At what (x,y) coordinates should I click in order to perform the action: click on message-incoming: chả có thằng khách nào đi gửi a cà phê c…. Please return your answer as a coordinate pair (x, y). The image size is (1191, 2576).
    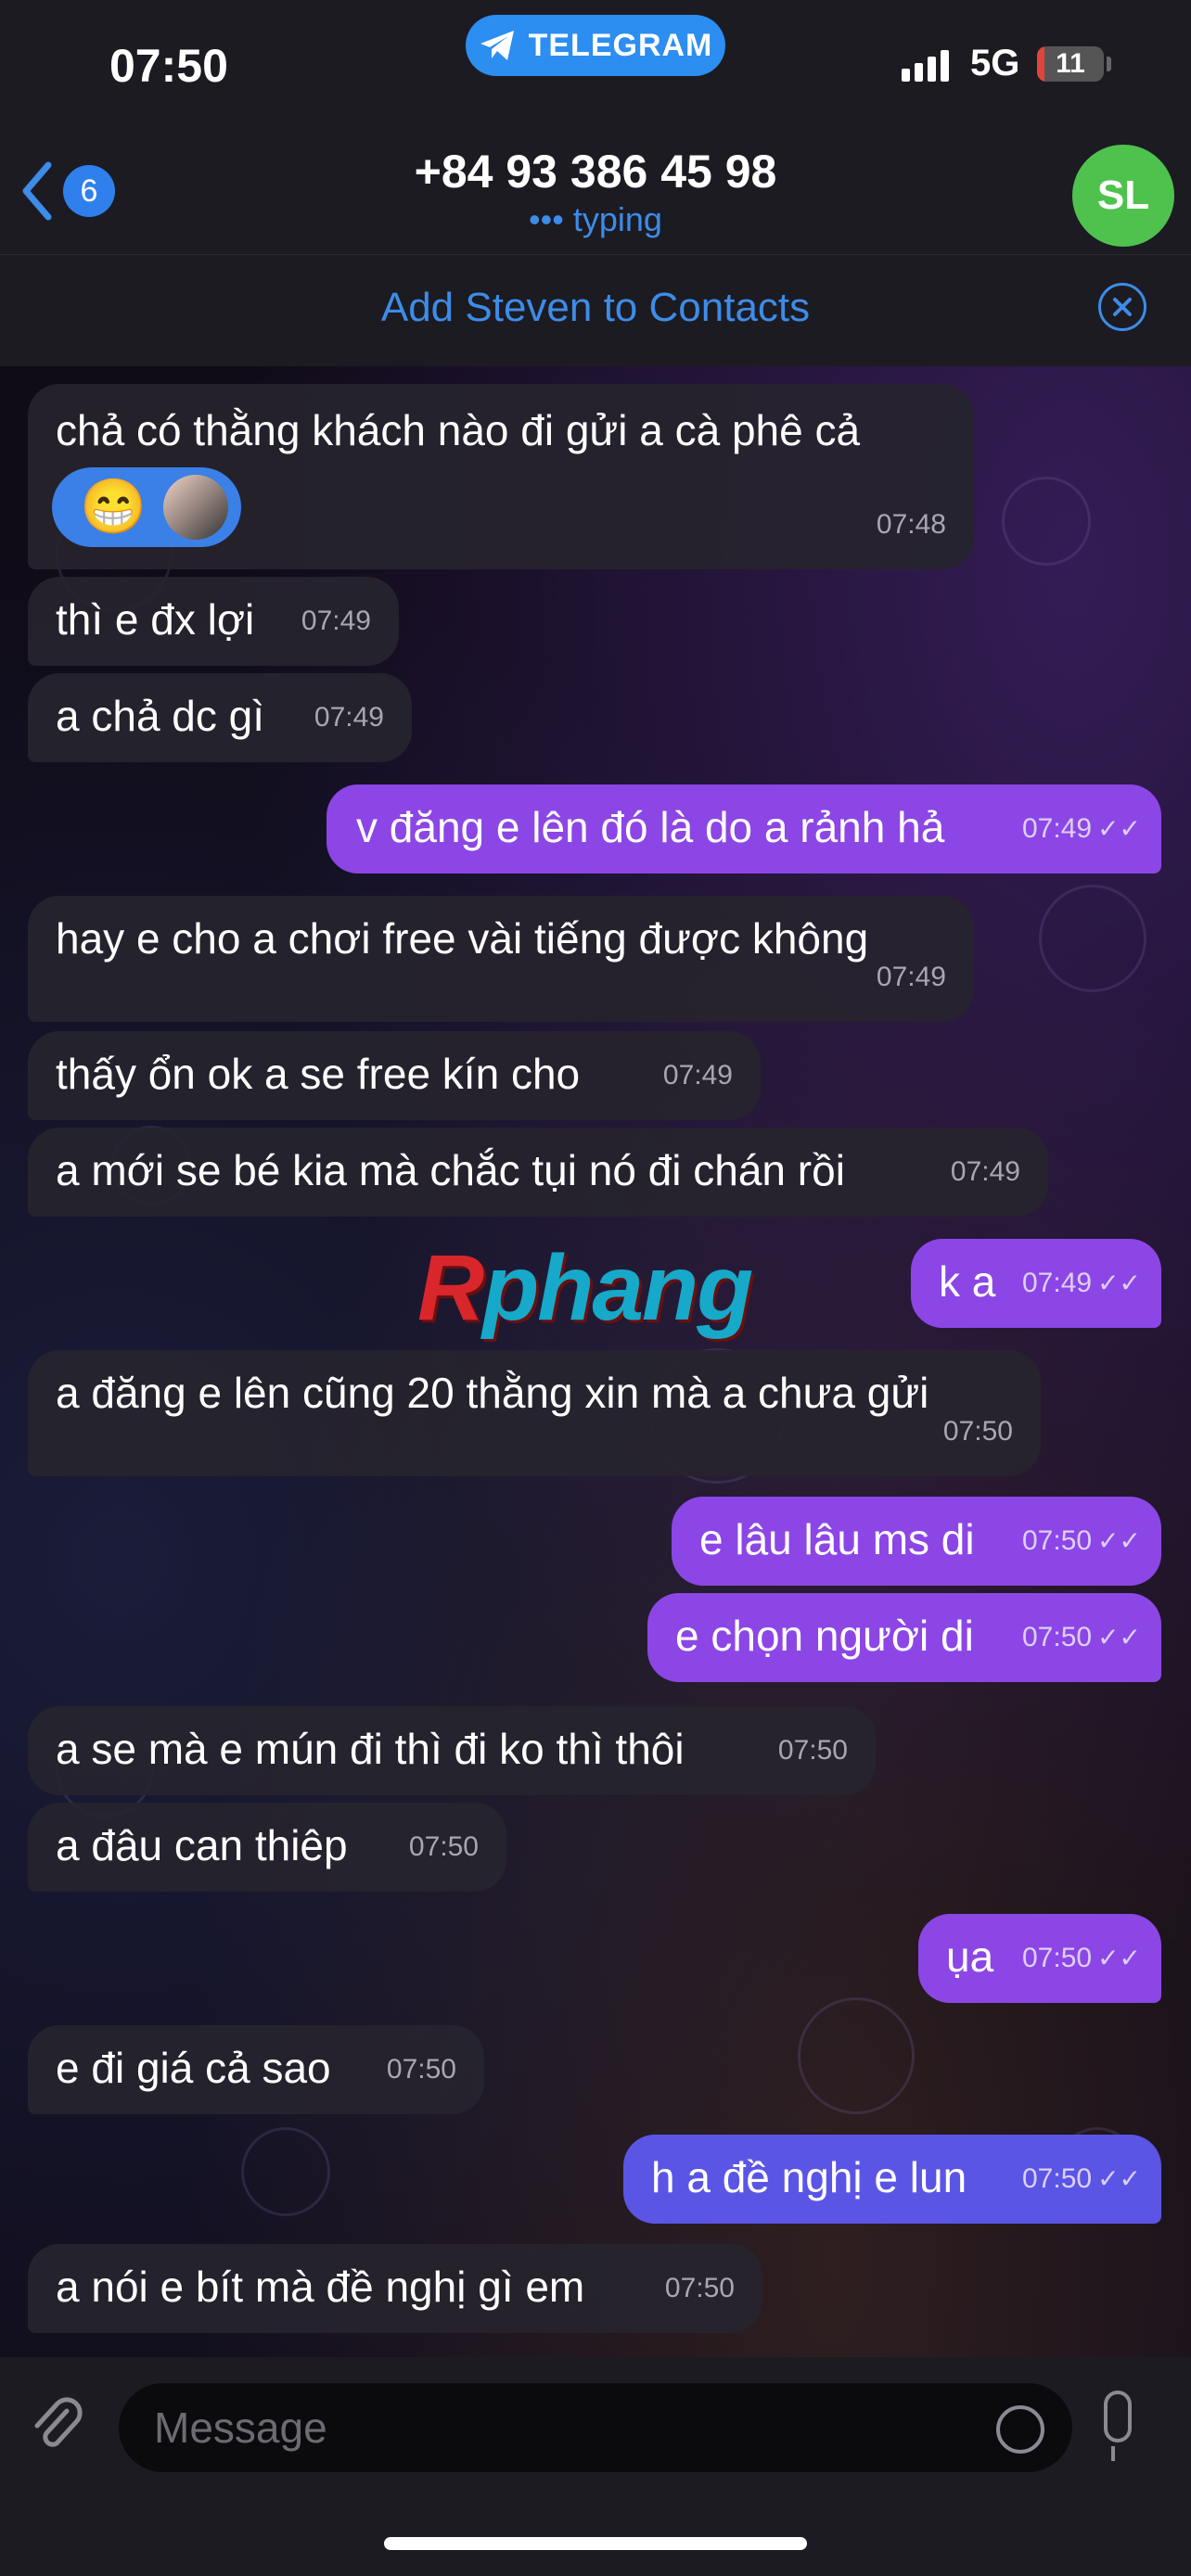
    Looking at the image, I should click on (501, 476).